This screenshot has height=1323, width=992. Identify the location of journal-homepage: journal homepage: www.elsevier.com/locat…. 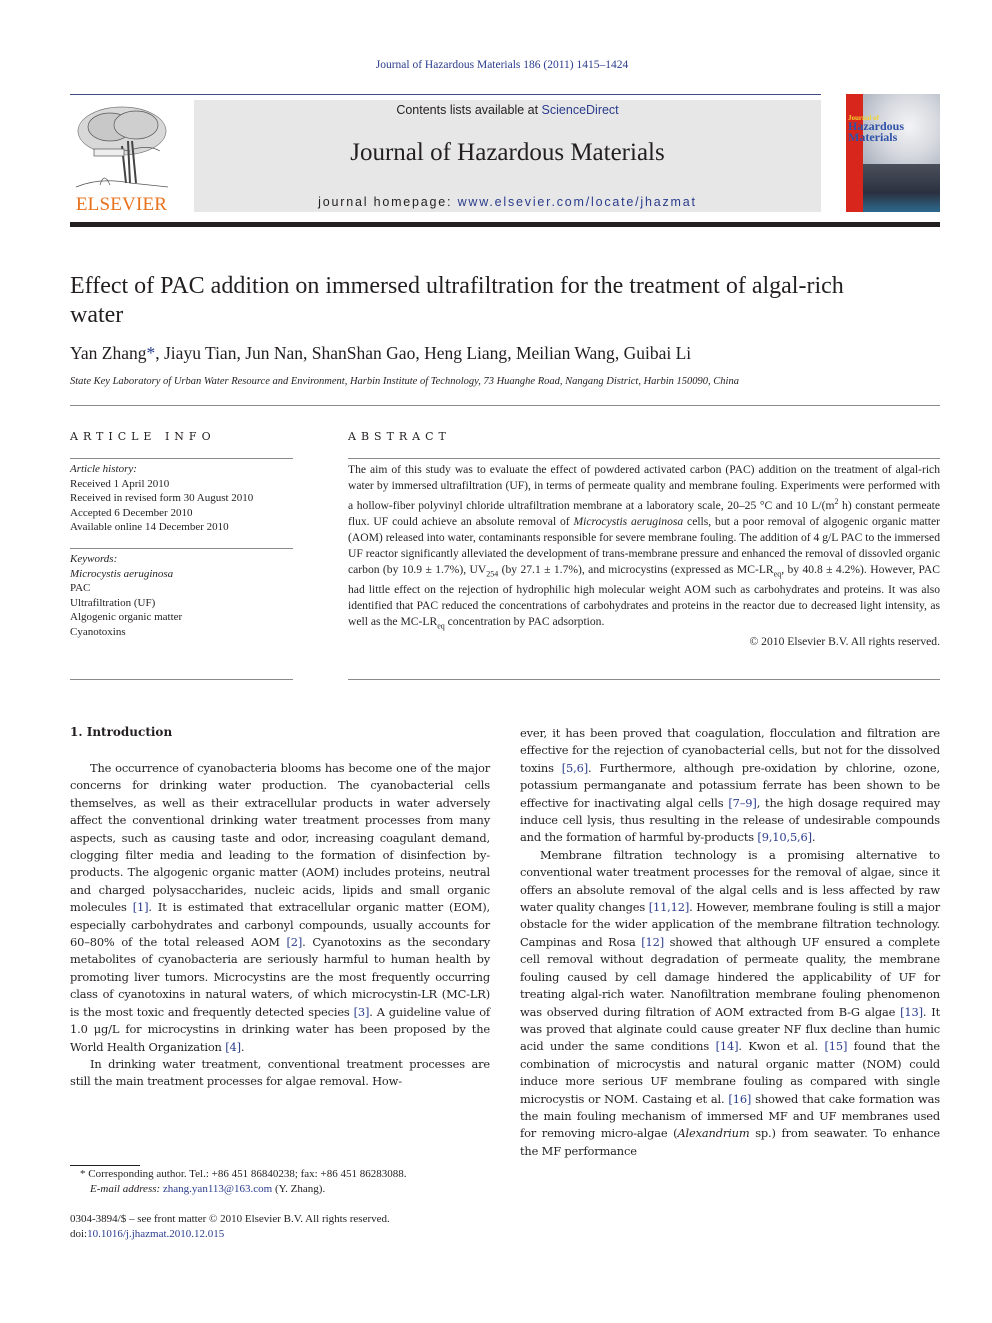
(507, 202).